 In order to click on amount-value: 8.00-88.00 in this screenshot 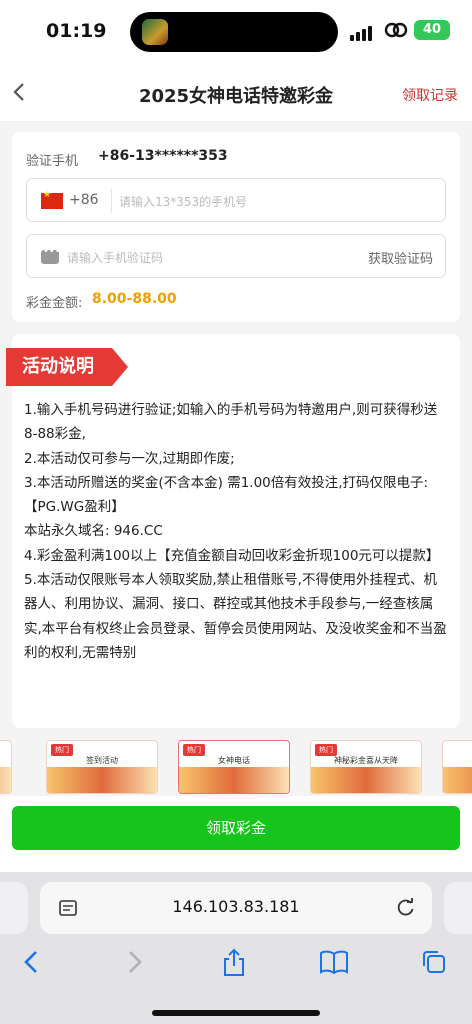, I will do `click(134, 299)`.